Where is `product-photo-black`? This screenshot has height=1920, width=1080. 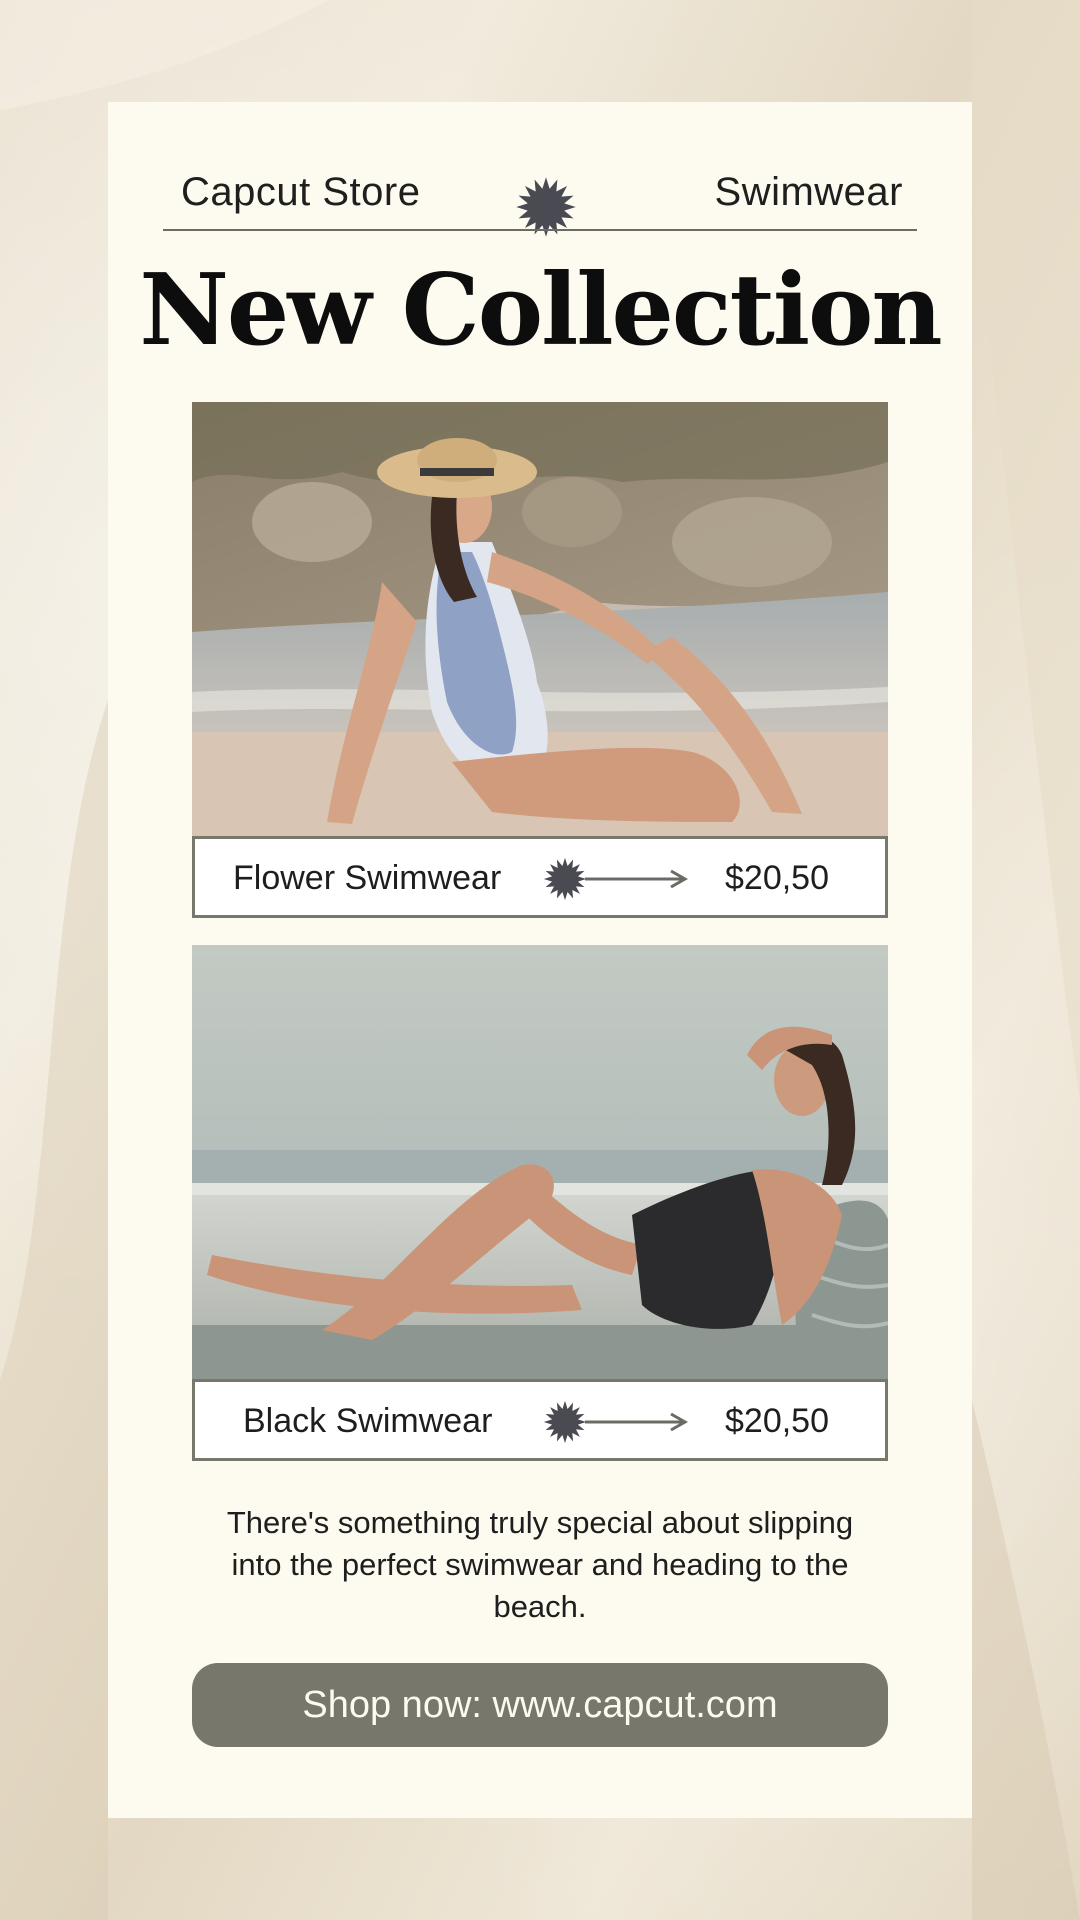 product-photo-black is located at coordinates (540, 1163).